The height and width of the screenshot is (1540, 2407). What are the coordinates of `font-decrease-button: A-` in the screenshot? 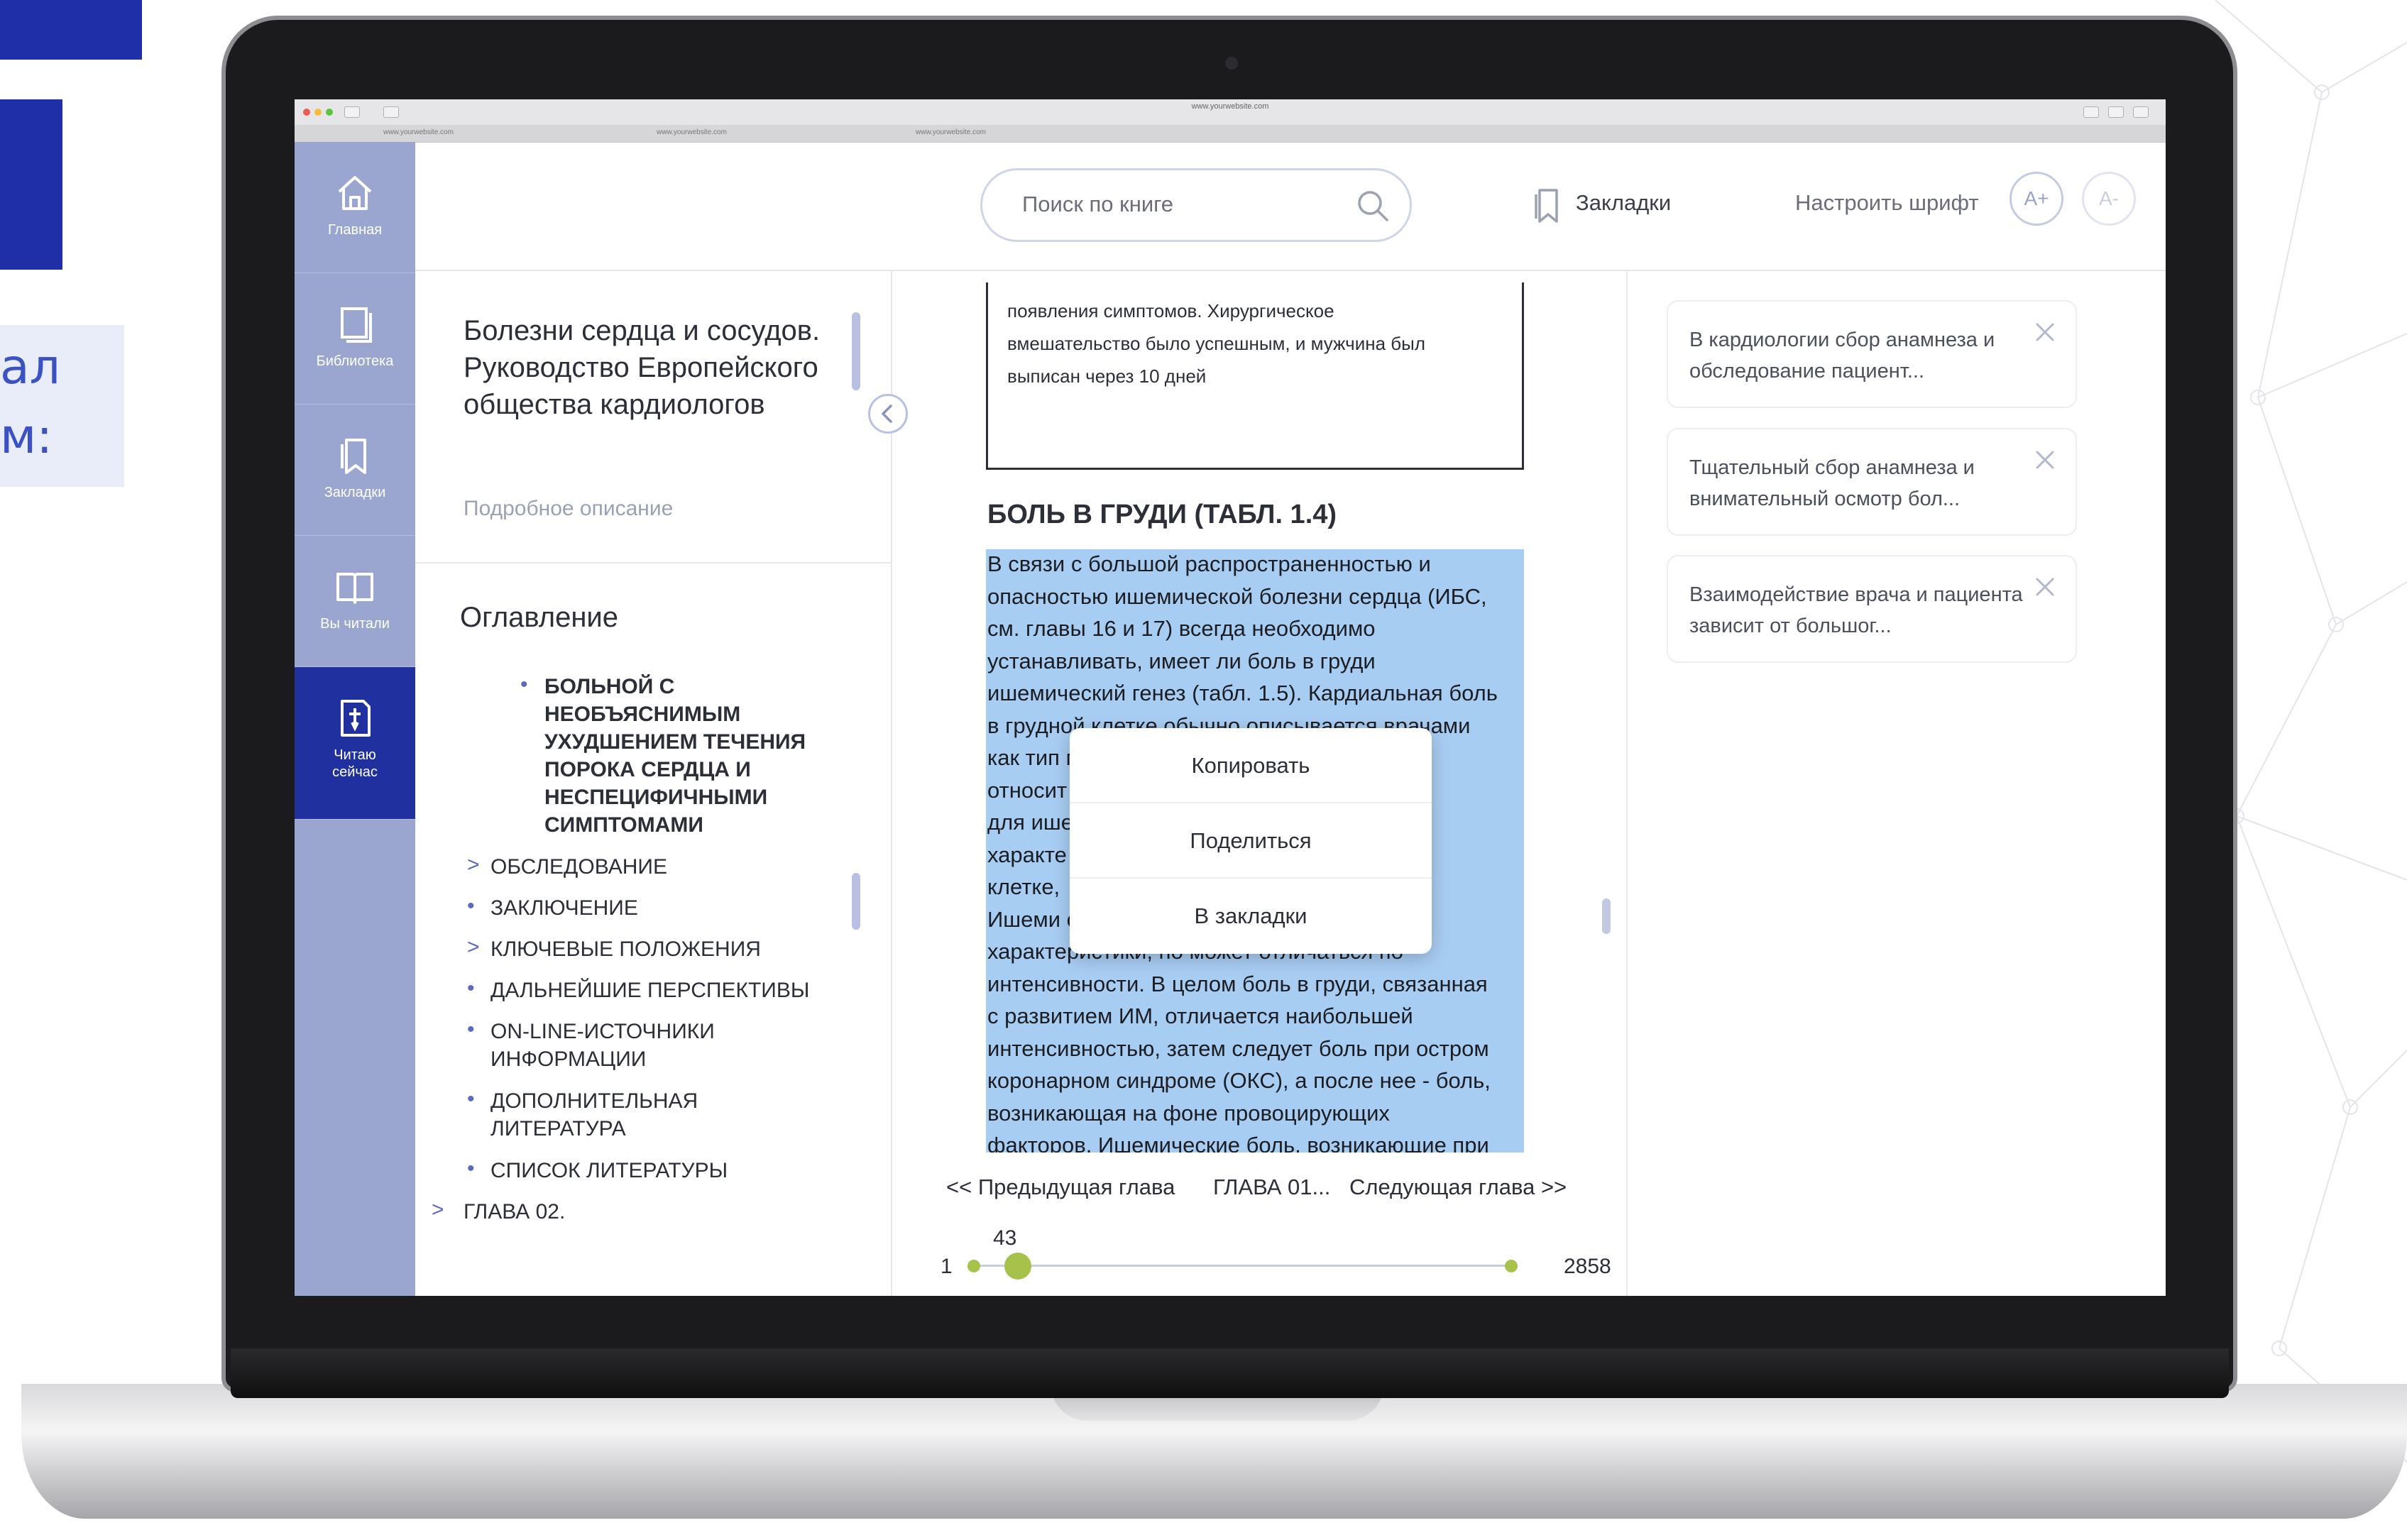 It's located at (2109, 199).